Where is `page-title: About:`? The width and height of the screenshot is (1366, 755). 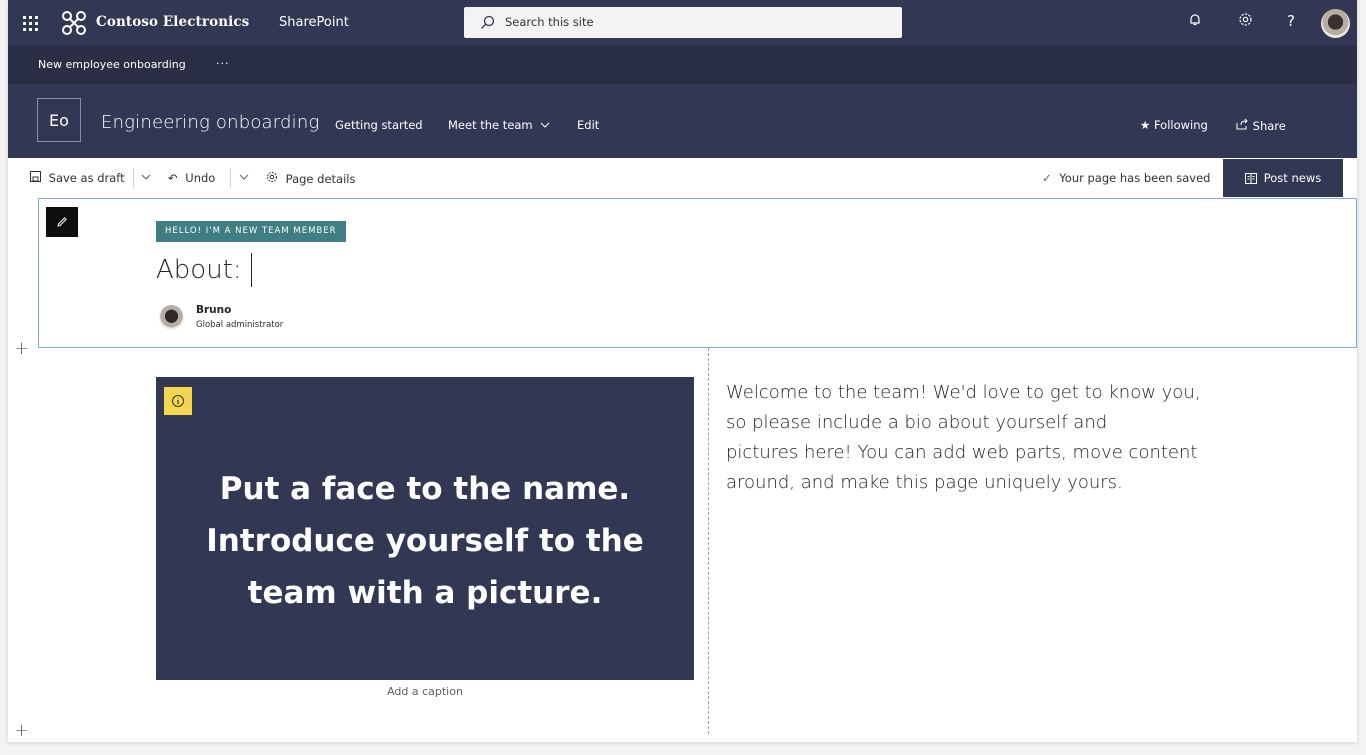 page-title: About: is located at coordinates (199, 270).